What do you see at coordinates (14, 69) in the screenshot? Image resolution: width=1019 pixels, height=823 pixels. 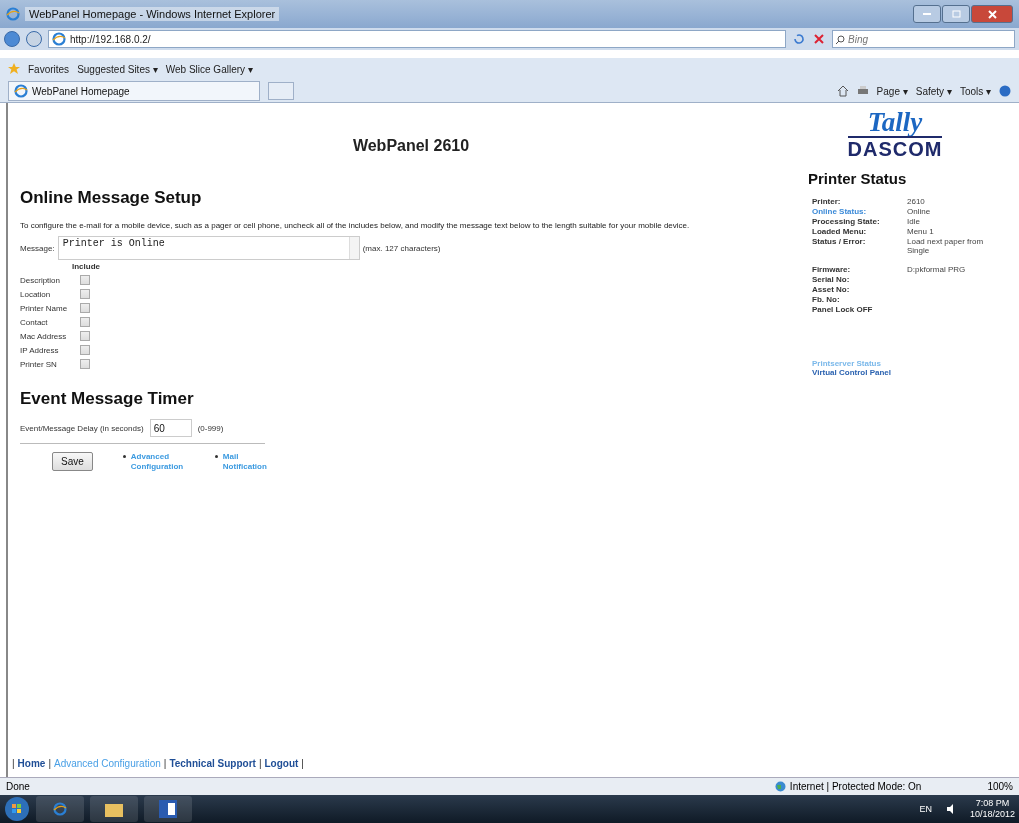 I see `star-icon` at bounding box center [14, 69].